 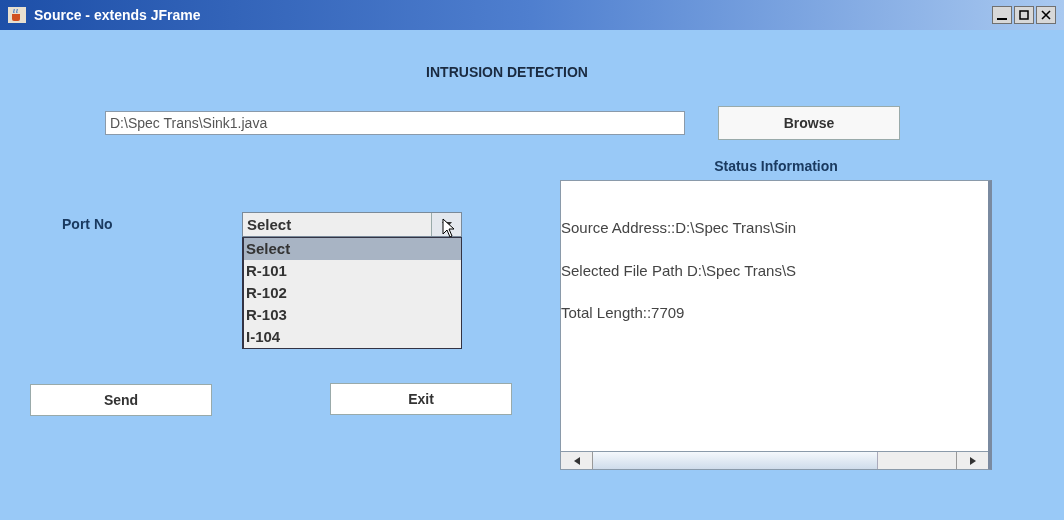 I want to click on maximize-icon, so click(x=1024, y=15).